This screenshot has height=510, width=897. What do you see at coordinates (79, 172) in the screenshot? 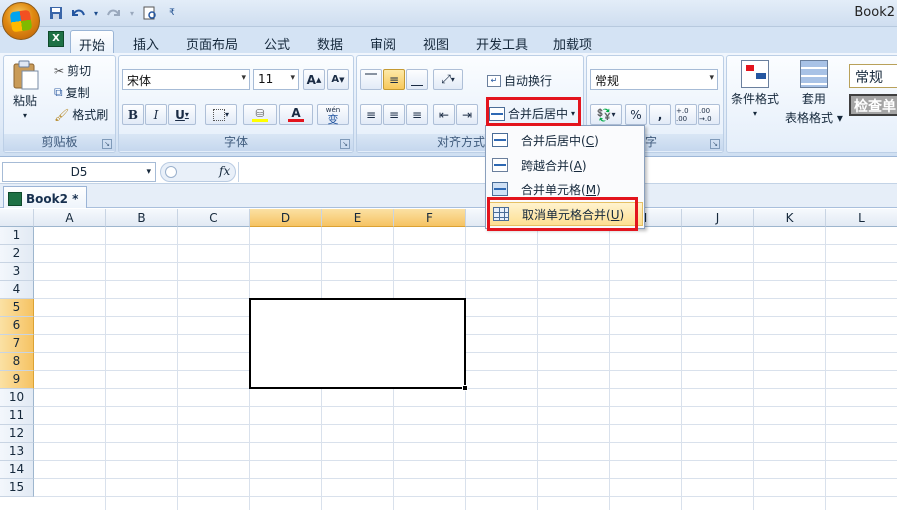
I see `name-box: D5 ▾` at bounding box center [79, 172].